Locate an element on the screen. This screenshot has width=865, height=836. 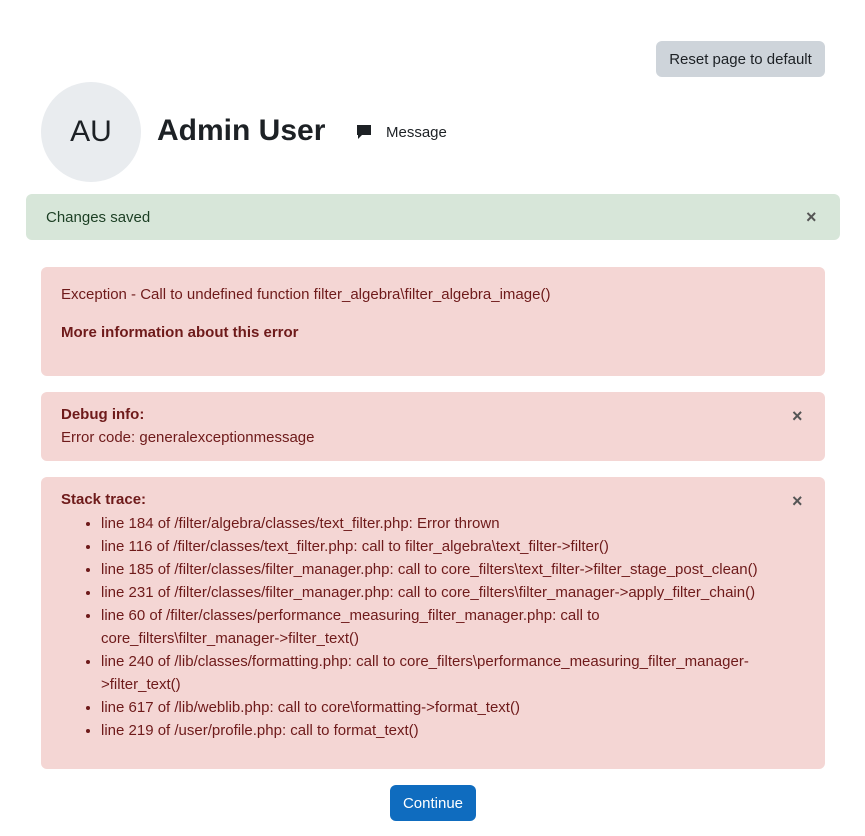
stack-trace-title: Stack trace: is located at coordinates (104, 499).